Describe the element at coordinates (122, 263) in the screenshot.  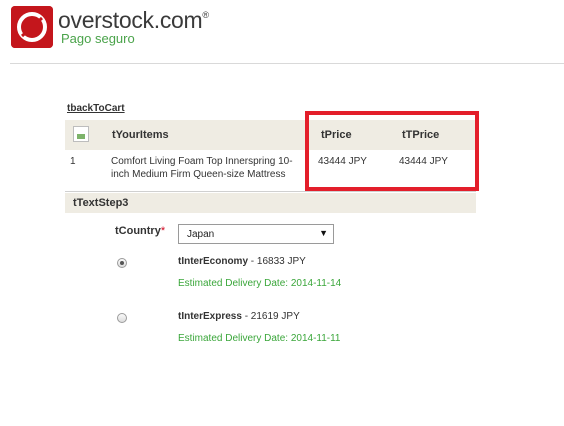
I see `shipping-option-economy-radio` at that location.